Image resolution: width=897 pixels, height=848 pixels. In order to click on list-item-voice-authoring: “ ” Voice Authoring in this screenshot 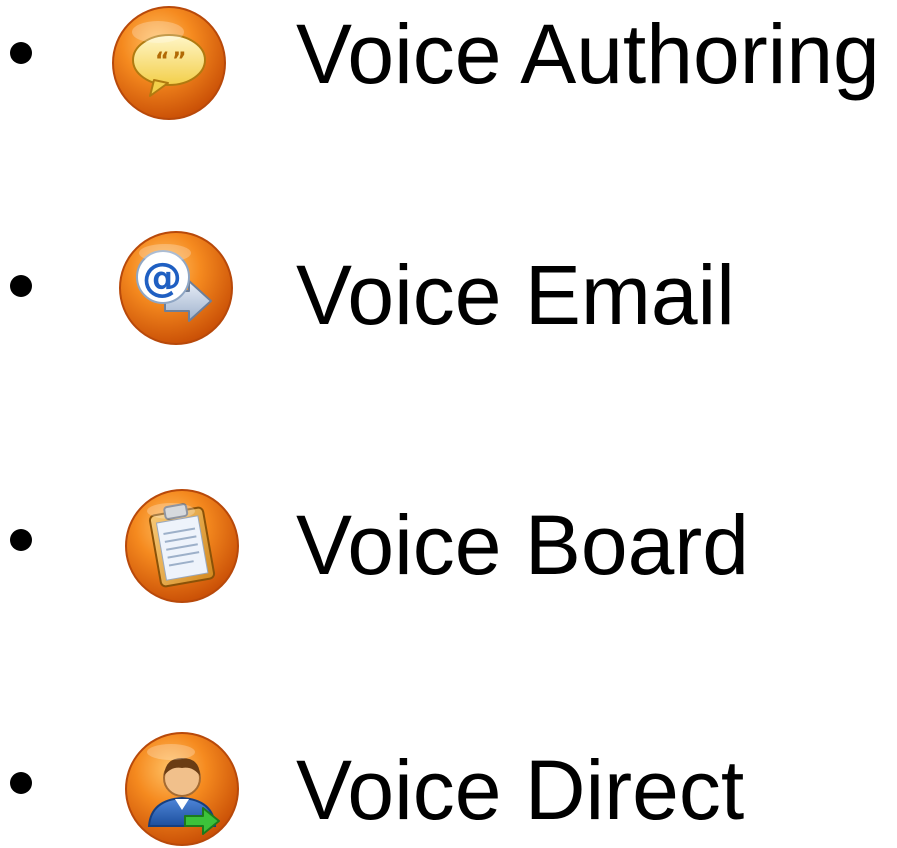, I will do `click(448, 60)`.